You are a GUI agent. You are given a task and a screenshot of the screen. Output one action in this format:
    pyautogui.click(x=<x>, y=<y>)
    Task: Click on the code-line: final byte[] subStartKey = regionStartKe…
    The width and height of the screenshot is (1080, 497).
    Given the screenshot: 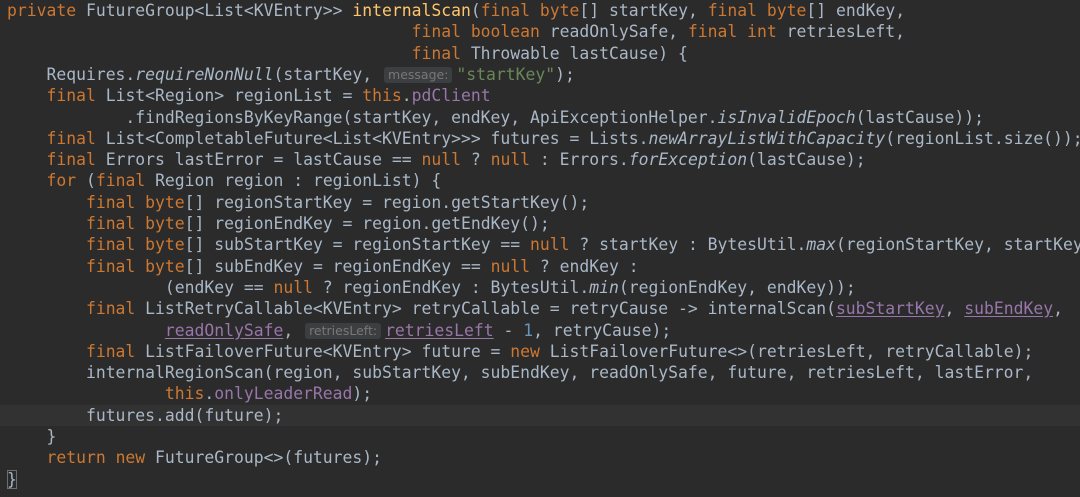 What is the action you would take?
    pyautogui.click(x=540, y=244)
    